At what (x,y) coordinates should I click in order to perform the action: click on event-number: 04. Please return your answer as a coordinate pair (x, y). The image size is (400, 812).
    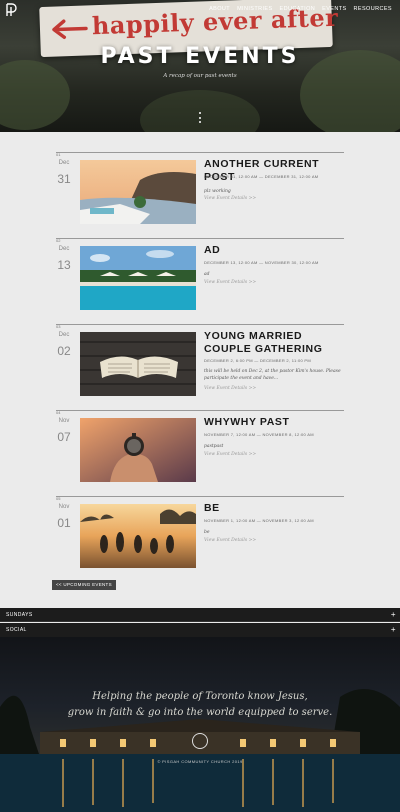
    Looking at the image, I should click on (58, 412).